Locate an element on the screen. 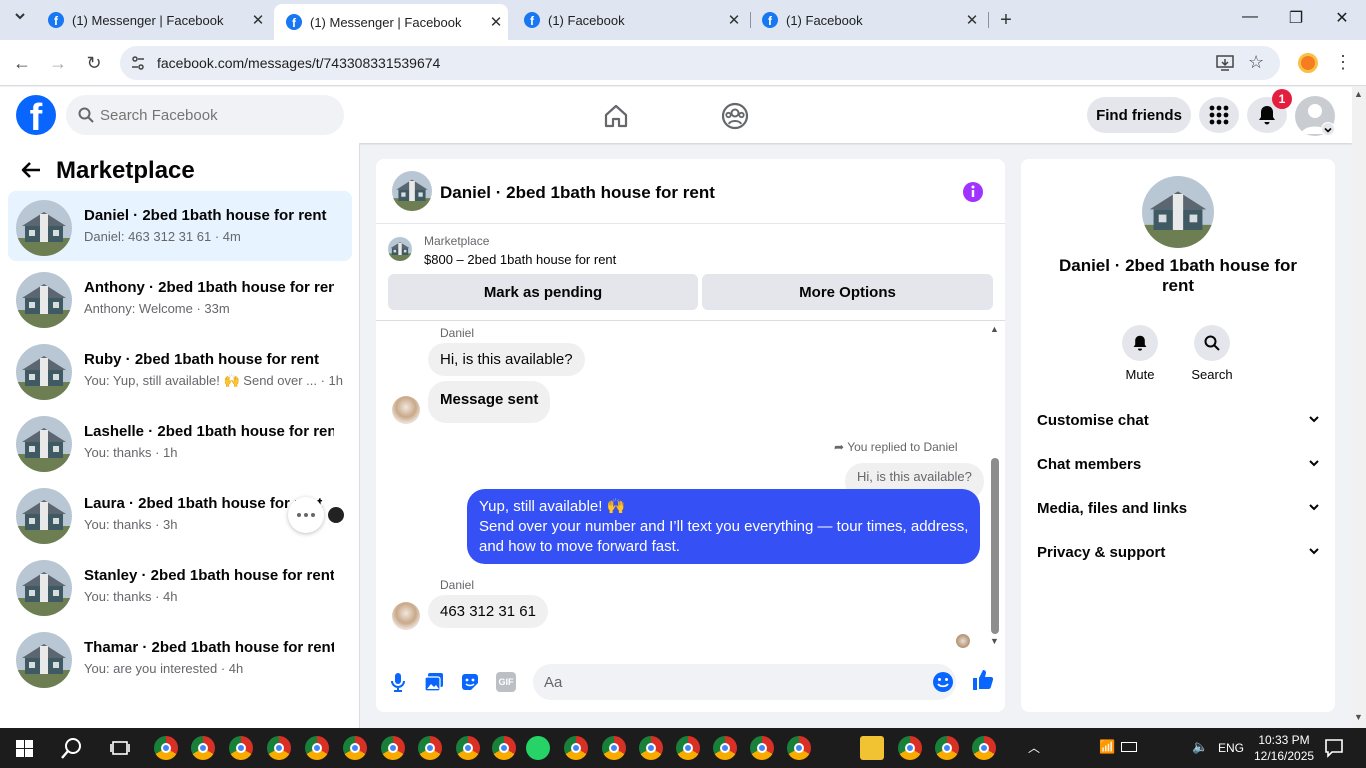 Image resolution: width=1366 pixels, height=768 pixels. show-hidden-icons-chevron-icon: ︿ is located at coordinates (1034, 747).